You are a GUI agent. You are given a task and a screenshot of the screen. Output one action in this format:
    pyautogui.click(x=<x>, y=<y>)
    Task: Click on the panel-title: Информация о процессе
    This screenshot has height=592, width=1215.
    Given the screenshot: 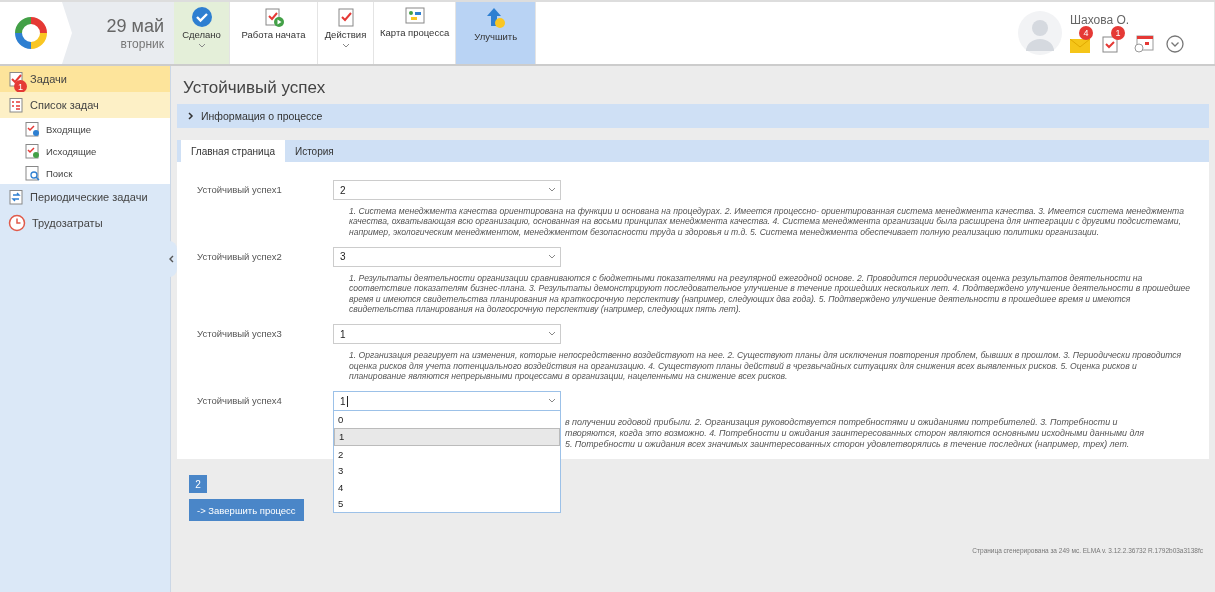 What is the action you would take?
    pyautogui.click(x=262, y=116)
    